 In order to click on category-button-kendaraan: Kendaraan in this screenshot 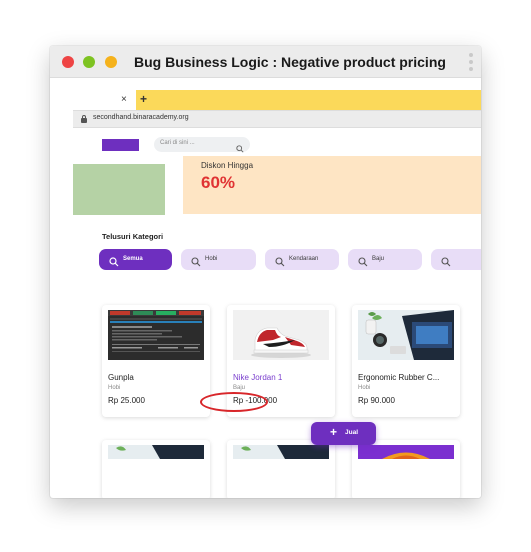, I will do `click(302, 259)`.